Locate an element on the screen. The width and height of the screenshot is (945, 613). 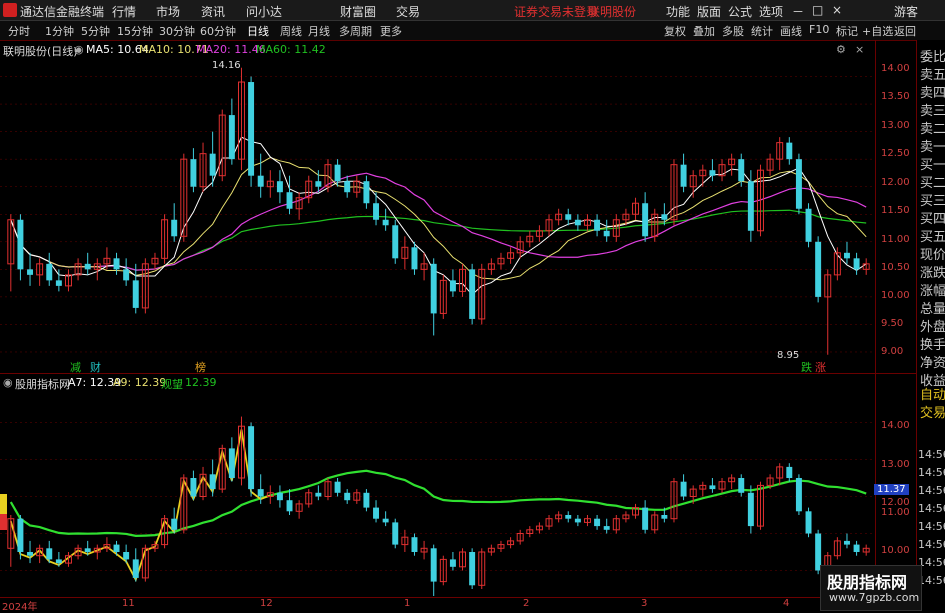
x-tick: 12 is located at coordinates (266, 603).